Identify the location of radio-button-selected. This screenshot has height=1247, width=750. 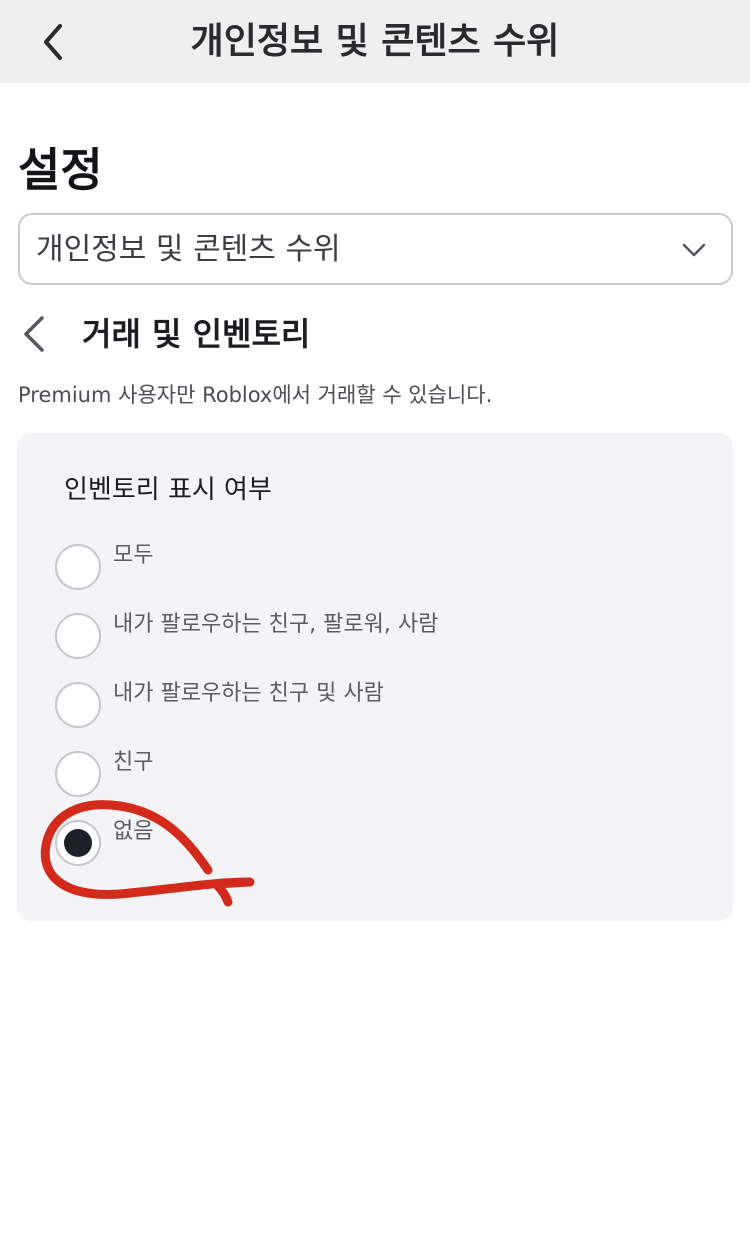
(78, 843).